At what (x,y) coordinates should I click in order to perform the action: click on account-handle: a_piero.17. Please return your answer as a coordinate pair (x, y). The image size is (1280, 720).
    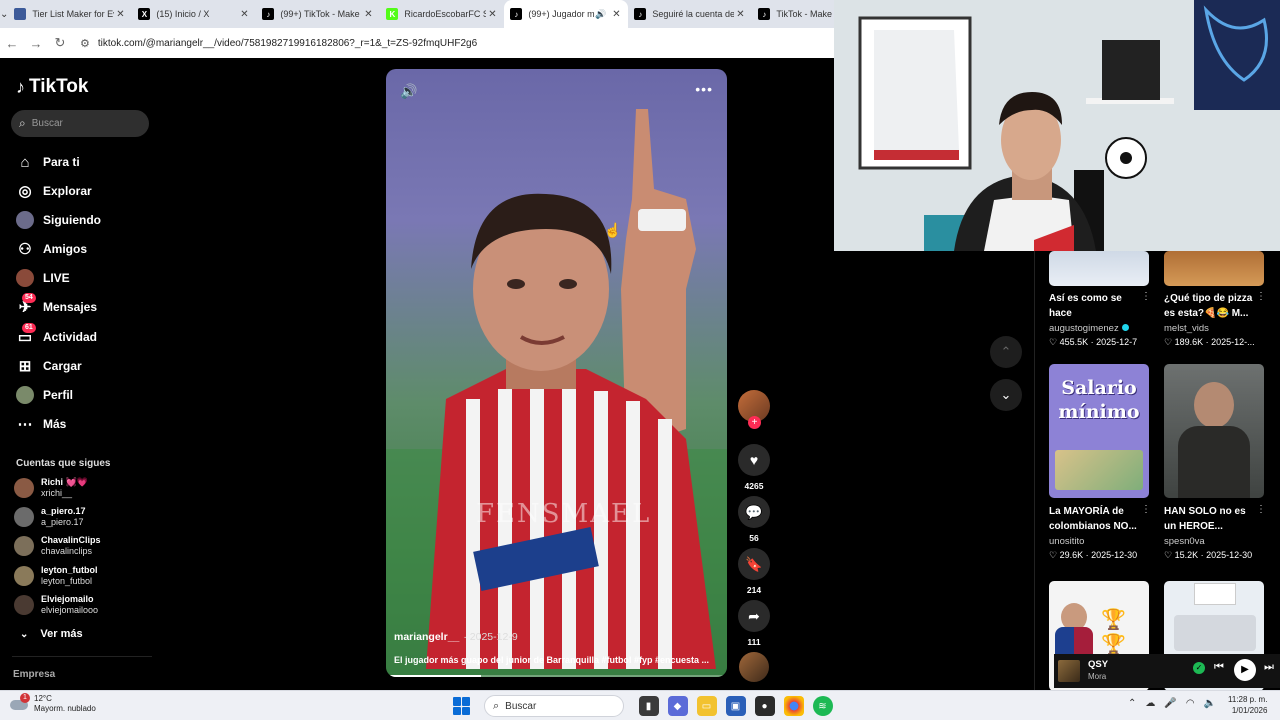
    Looking at the image, I should click on (62, 522).